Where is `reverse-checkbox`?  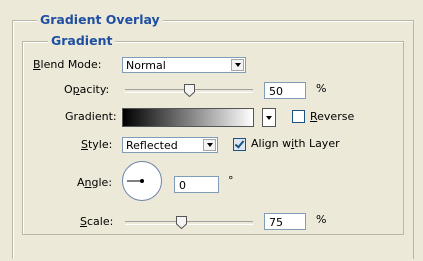
reverse-checkbox is located at coordinates (298, 116).